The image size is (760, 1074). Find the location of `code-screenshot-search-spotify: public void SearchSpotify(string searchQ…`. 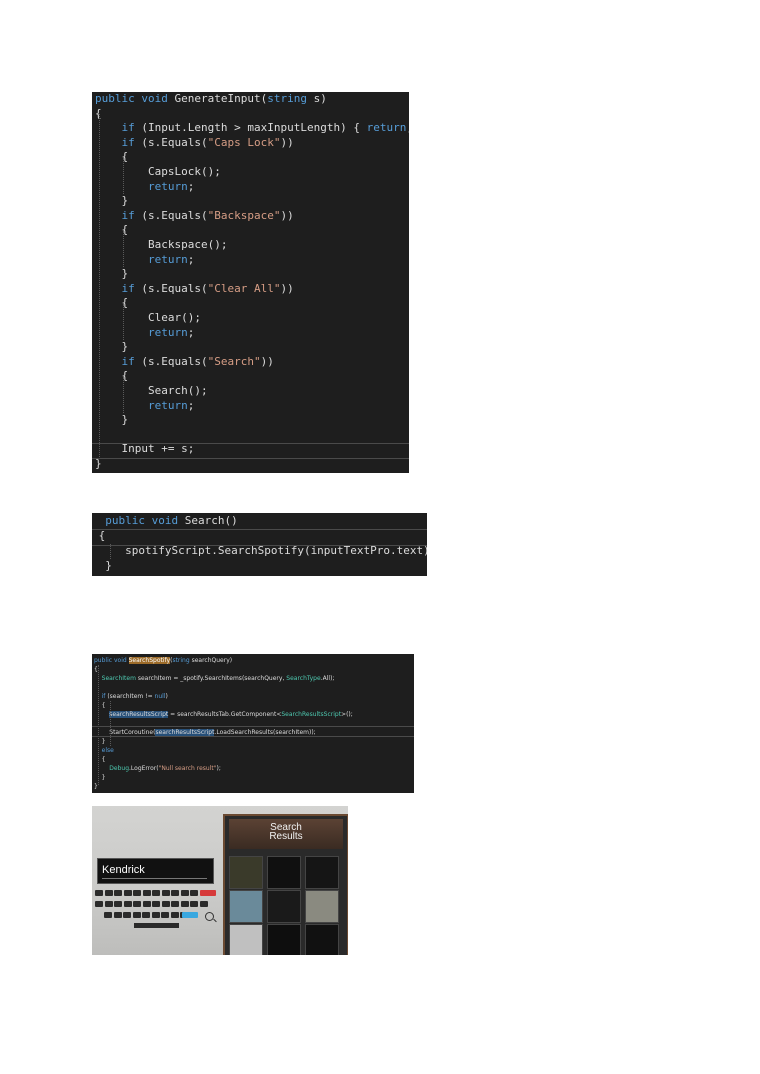

code-screenshot-search-spotify: public void SearchSpotify(string searchQ… is located at coordinates (253, 723).